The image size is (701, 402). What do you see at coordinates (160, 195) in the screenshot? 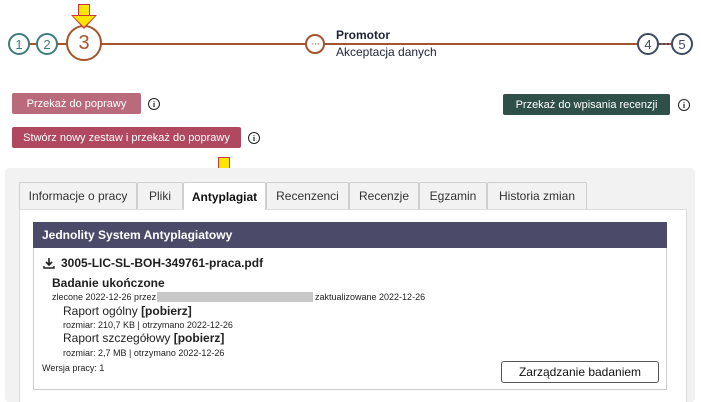
I see `tab-pliki: Pliki` at bounding box center [160, 195].